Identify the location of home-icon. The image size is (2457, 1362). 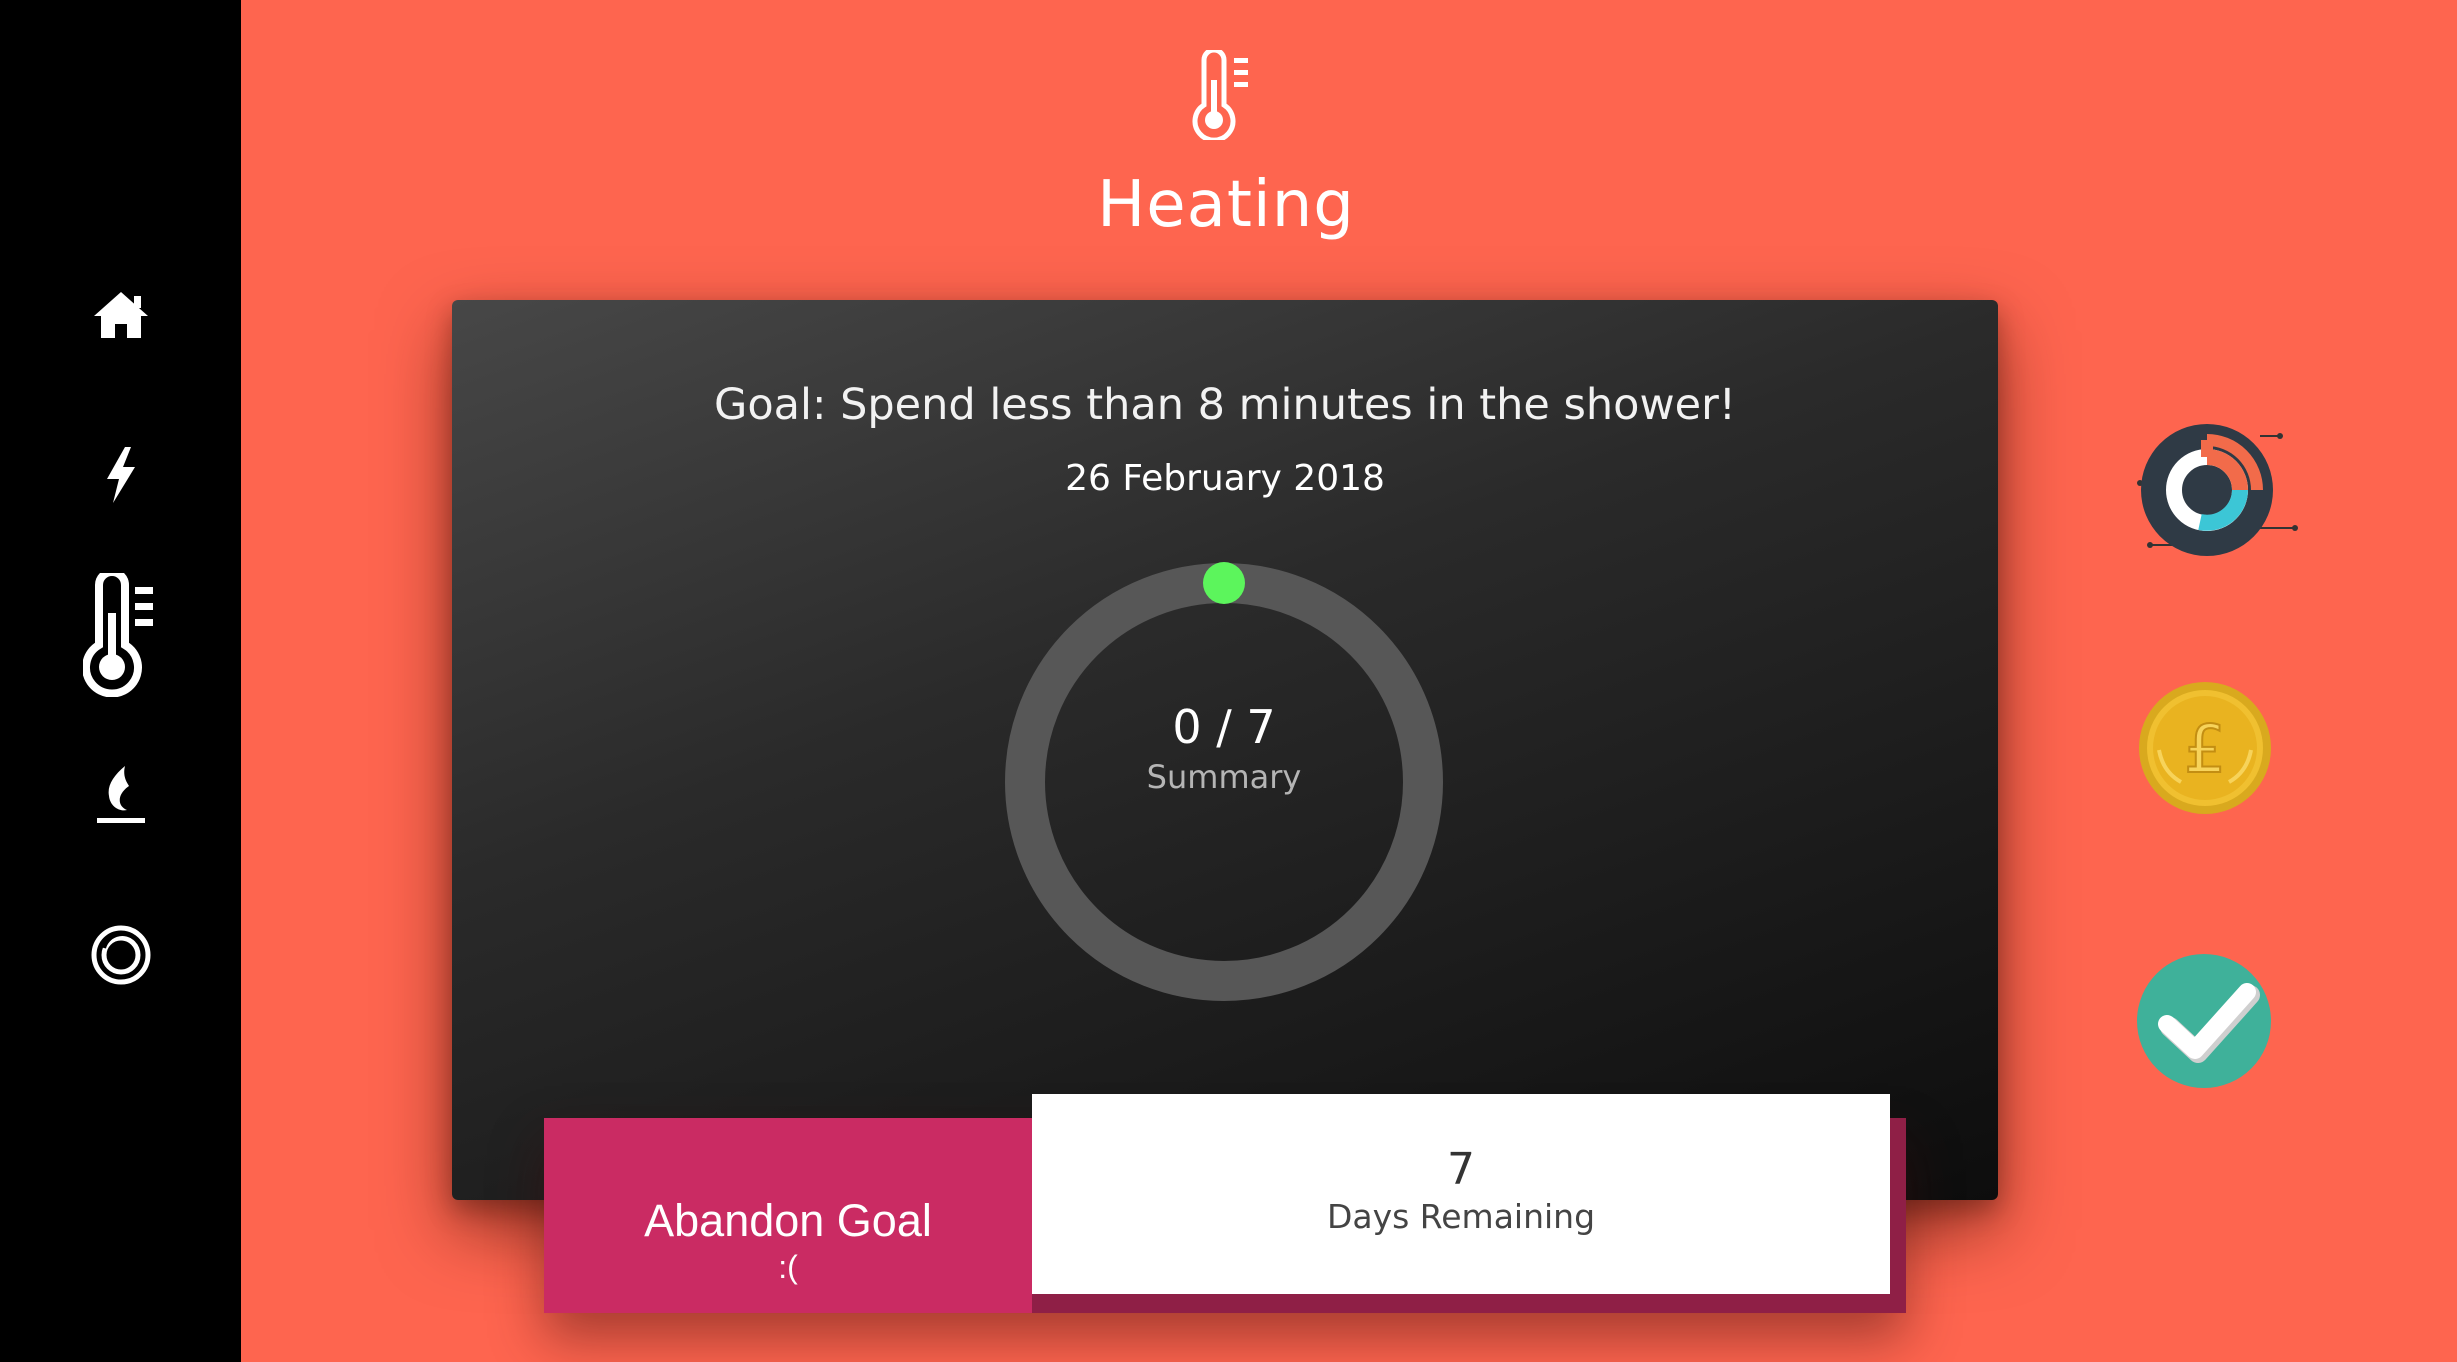
(120, 315).